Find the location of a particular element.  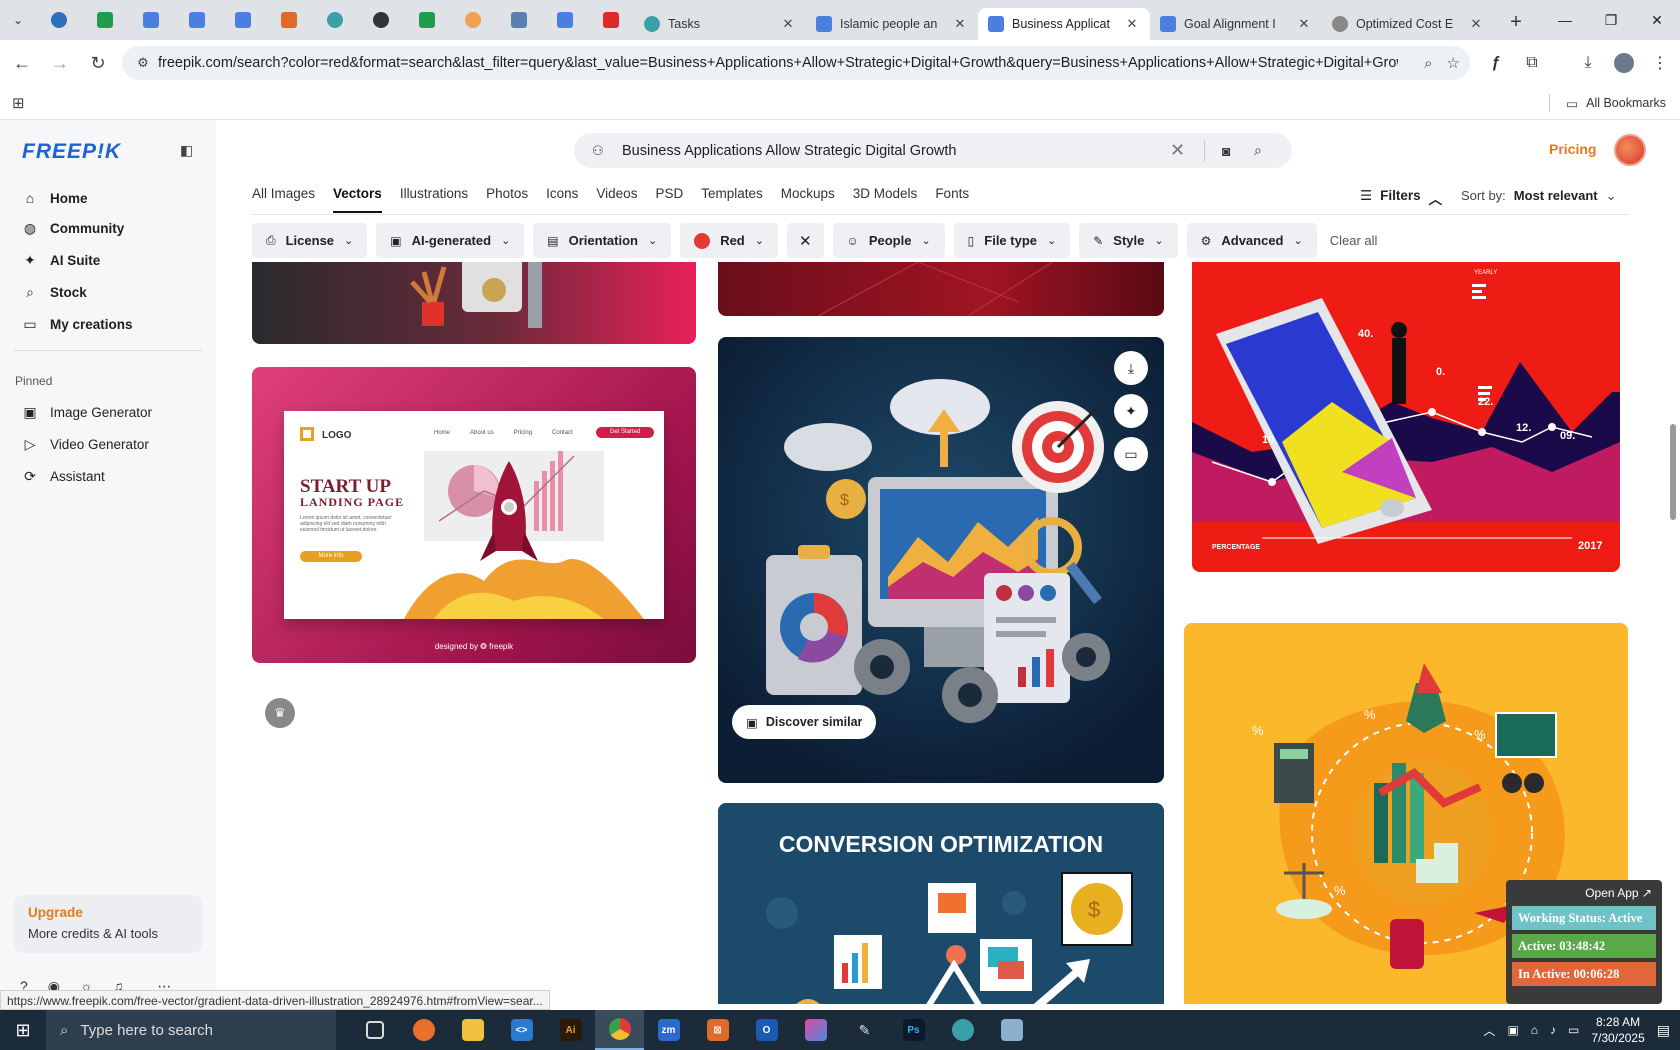

sidebar-item-home: ⌂ Home is located at coordinates (109, 198).